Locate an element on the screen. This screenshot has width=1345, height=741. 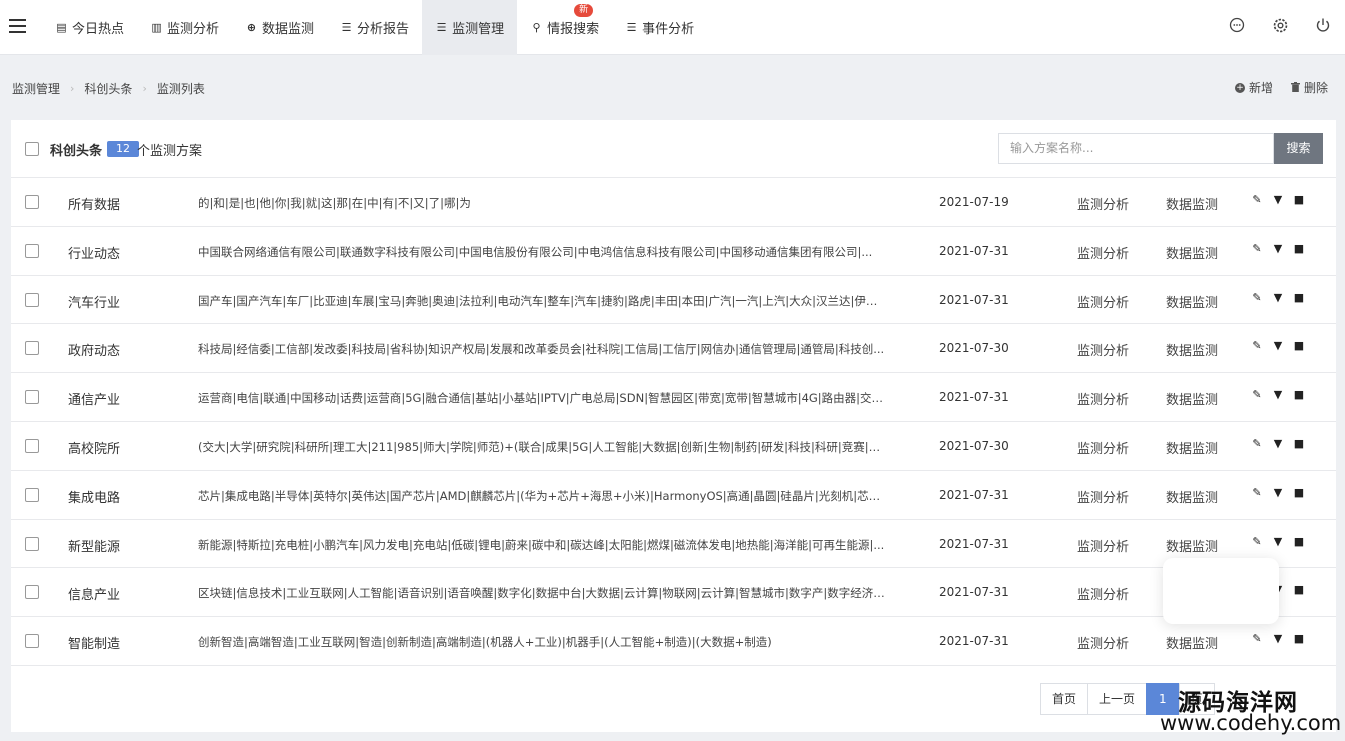
add-button: + 新增 is located at coordinates (1253, 87).